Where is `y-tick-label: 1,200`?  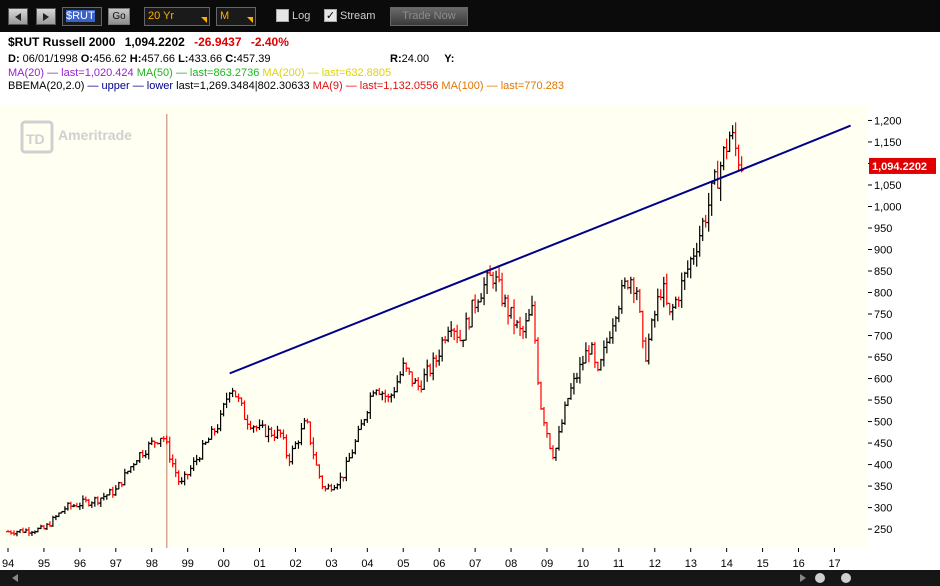
y-tick-label: 1,200 is located at coordinates (888, 121).